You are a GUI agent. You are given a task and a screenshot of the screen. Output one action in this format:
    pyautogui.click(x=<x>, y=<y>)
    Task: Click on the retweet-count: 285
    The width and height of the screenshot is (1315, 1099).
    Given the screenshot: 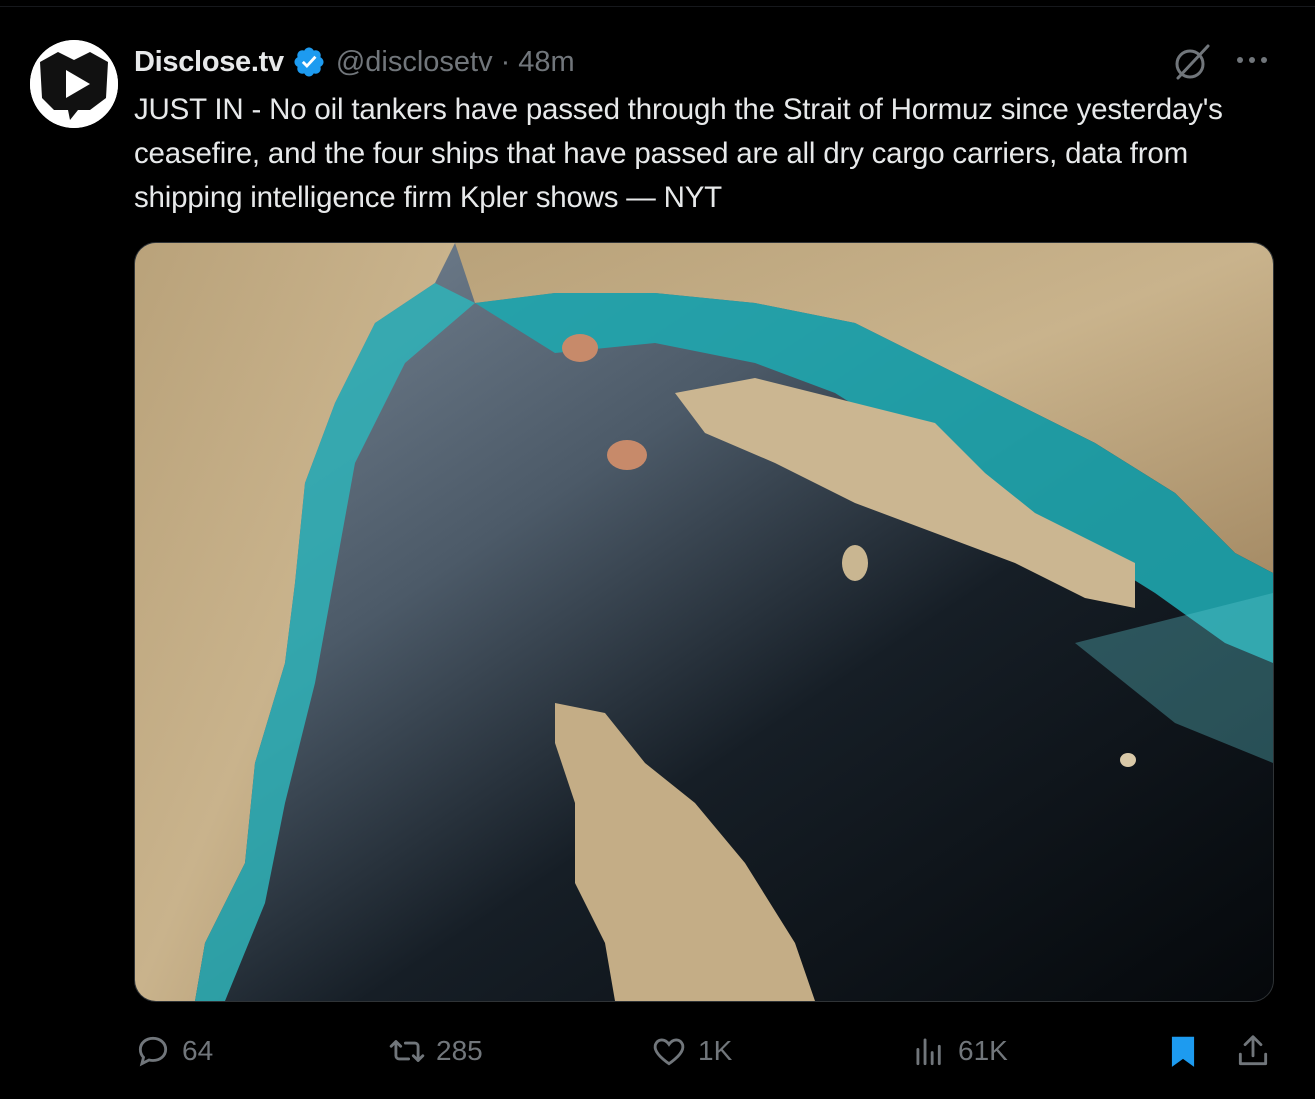 What is the action you would take?
    pyautogui.click(x=459, y=1050)
    